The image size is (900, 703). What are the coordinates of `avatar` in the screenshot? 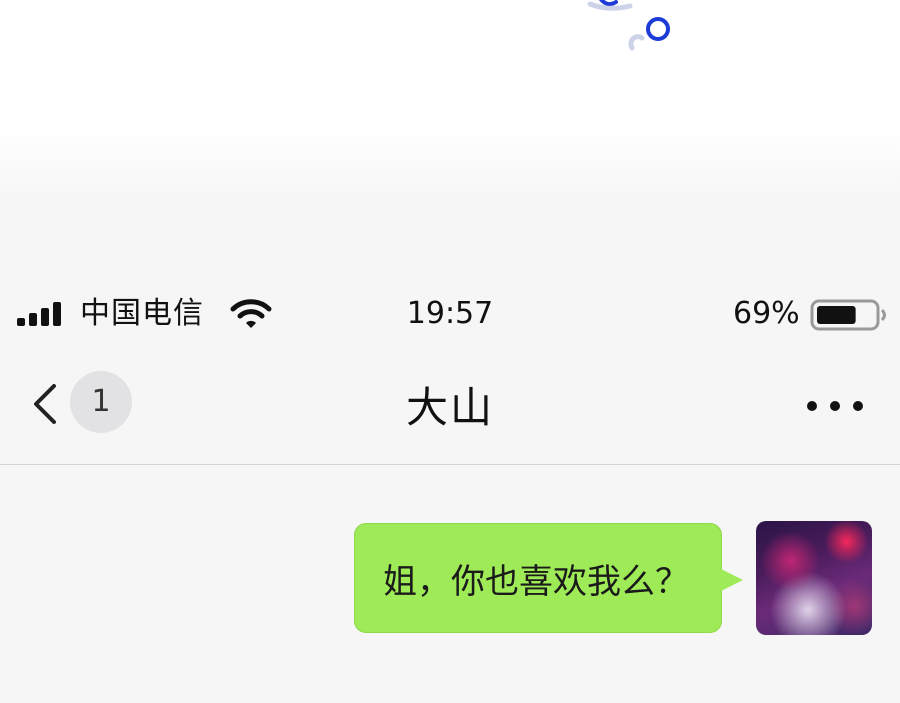 It's located at (814, 578).